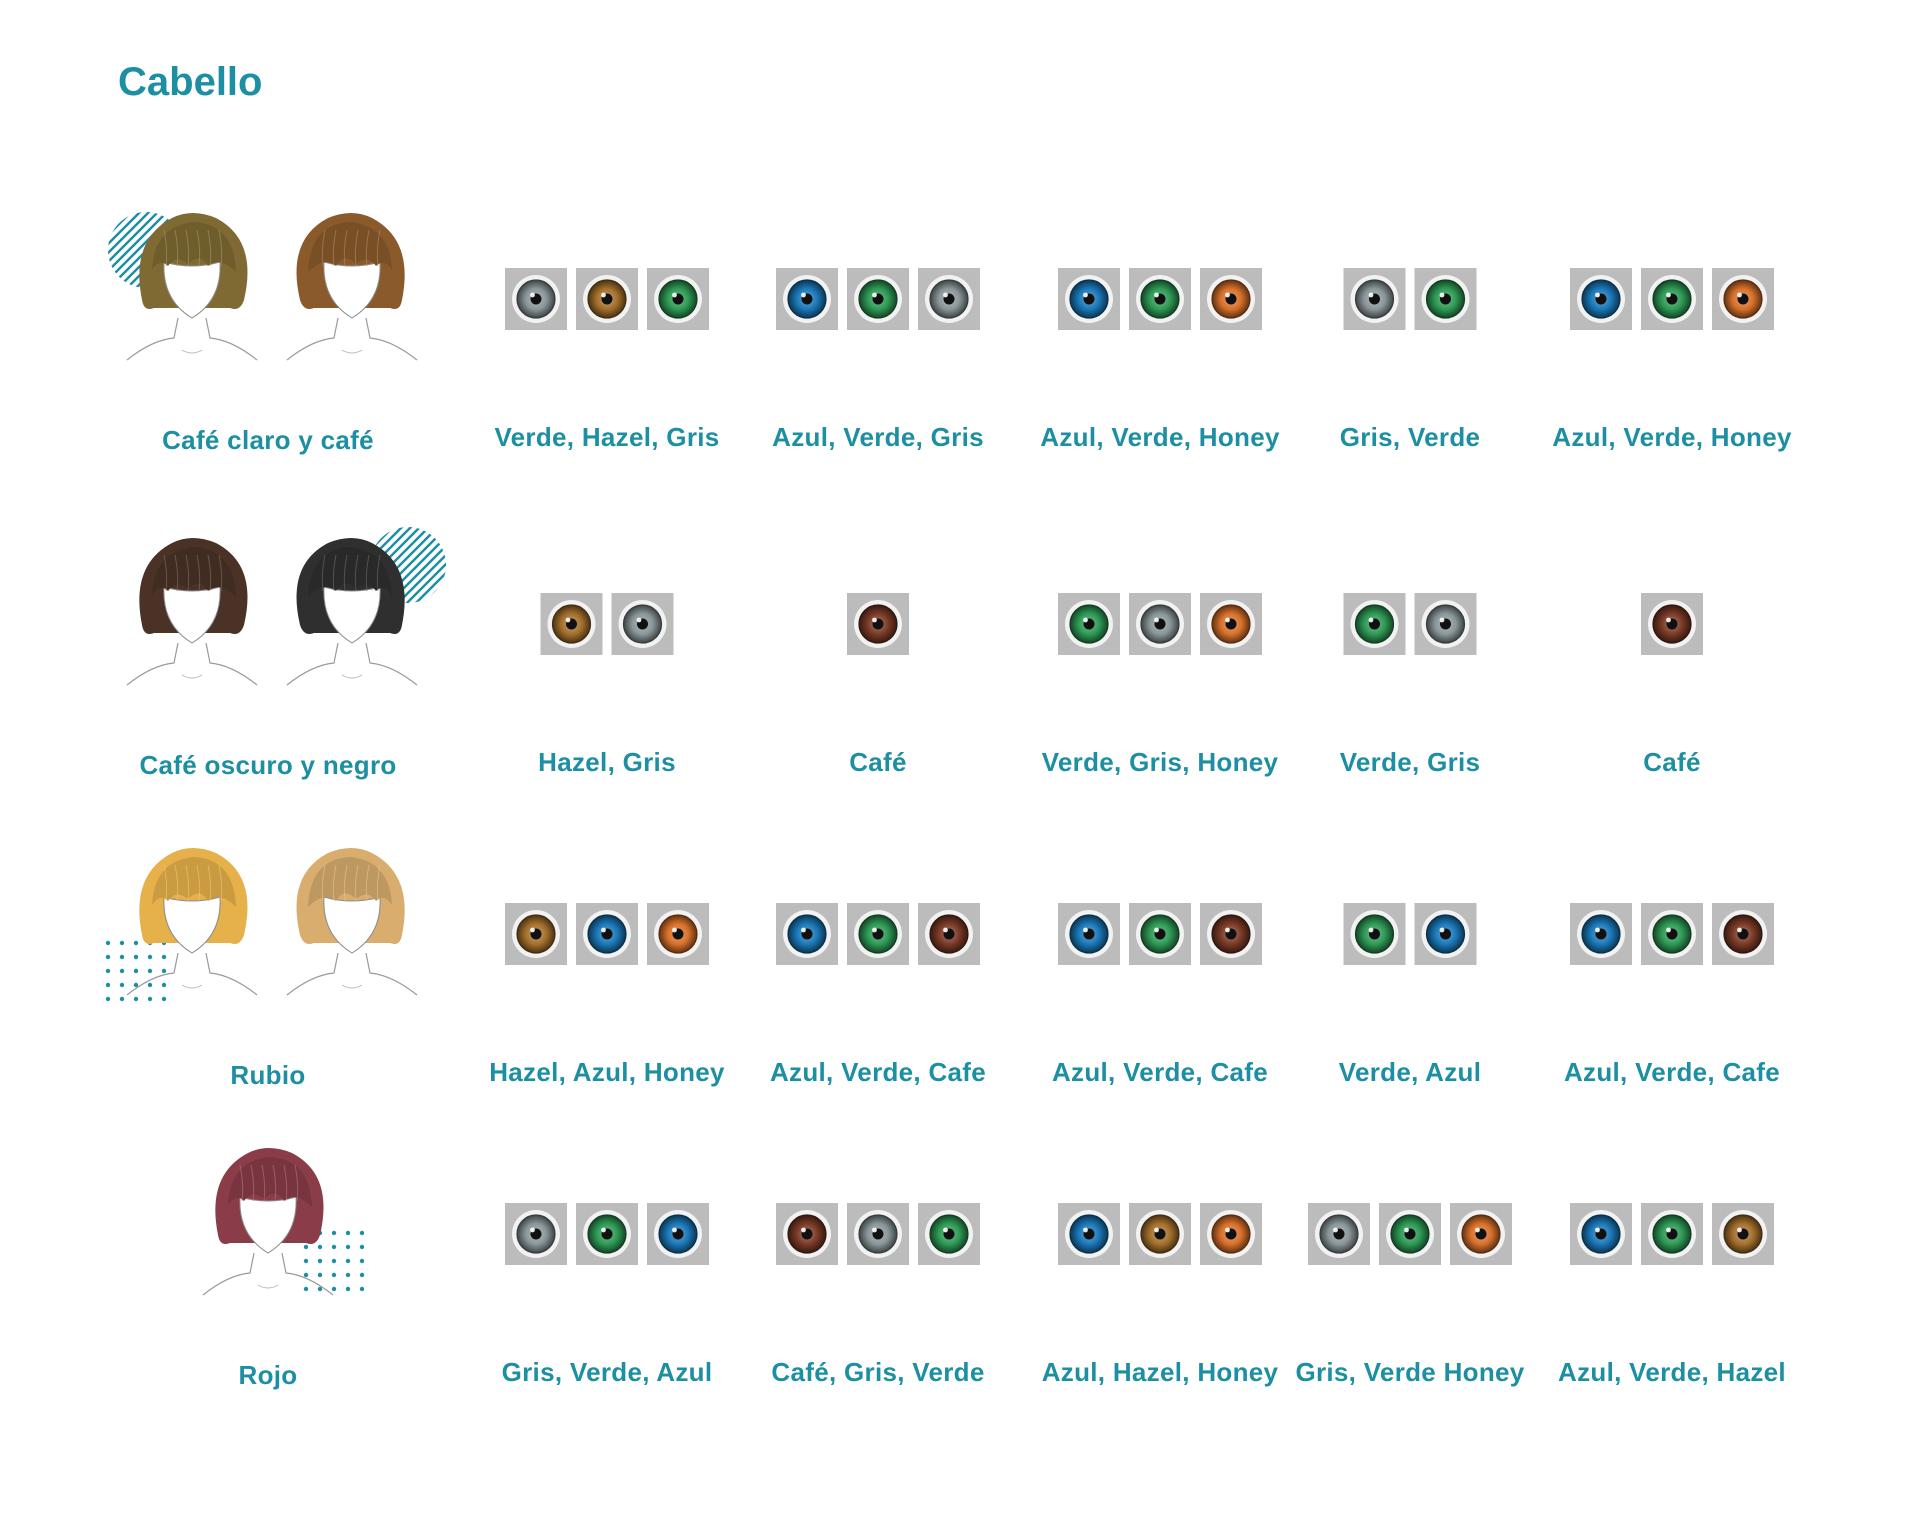 This screenshot has height=1515, width=1920. I want to click on hair-color-label: Rubio, so click(268, 1075).